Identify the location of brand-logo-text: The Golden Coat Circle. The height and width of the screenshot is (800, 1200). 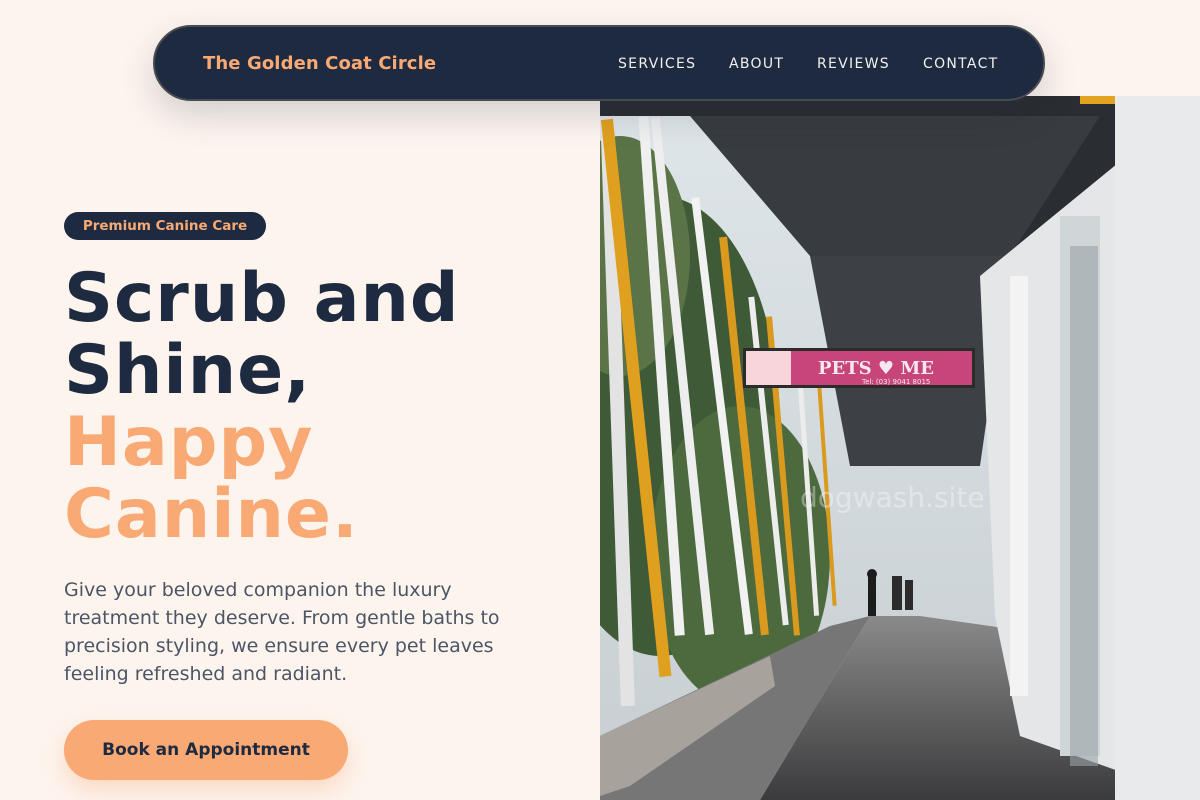
(319, 63).